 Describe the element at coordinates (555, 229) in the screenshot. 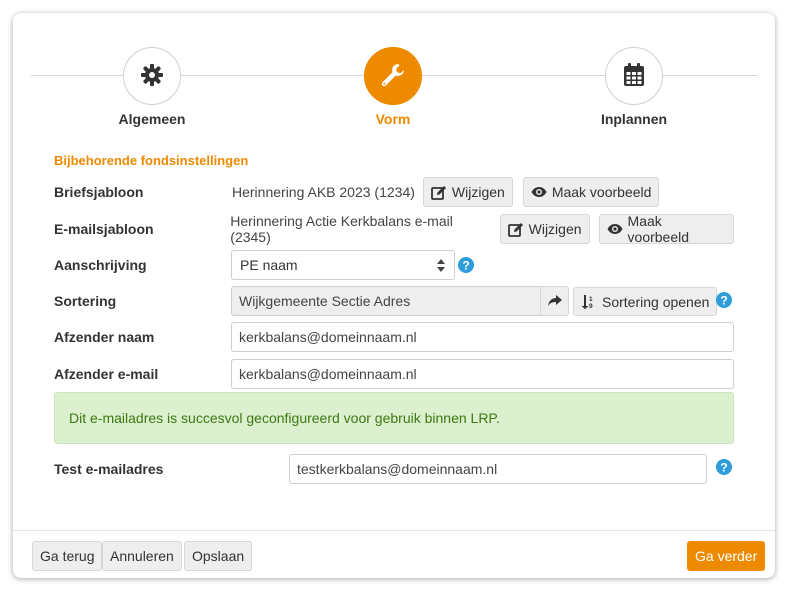

I see `emailsjabloon-edit-label: Wijzigen` at that location.